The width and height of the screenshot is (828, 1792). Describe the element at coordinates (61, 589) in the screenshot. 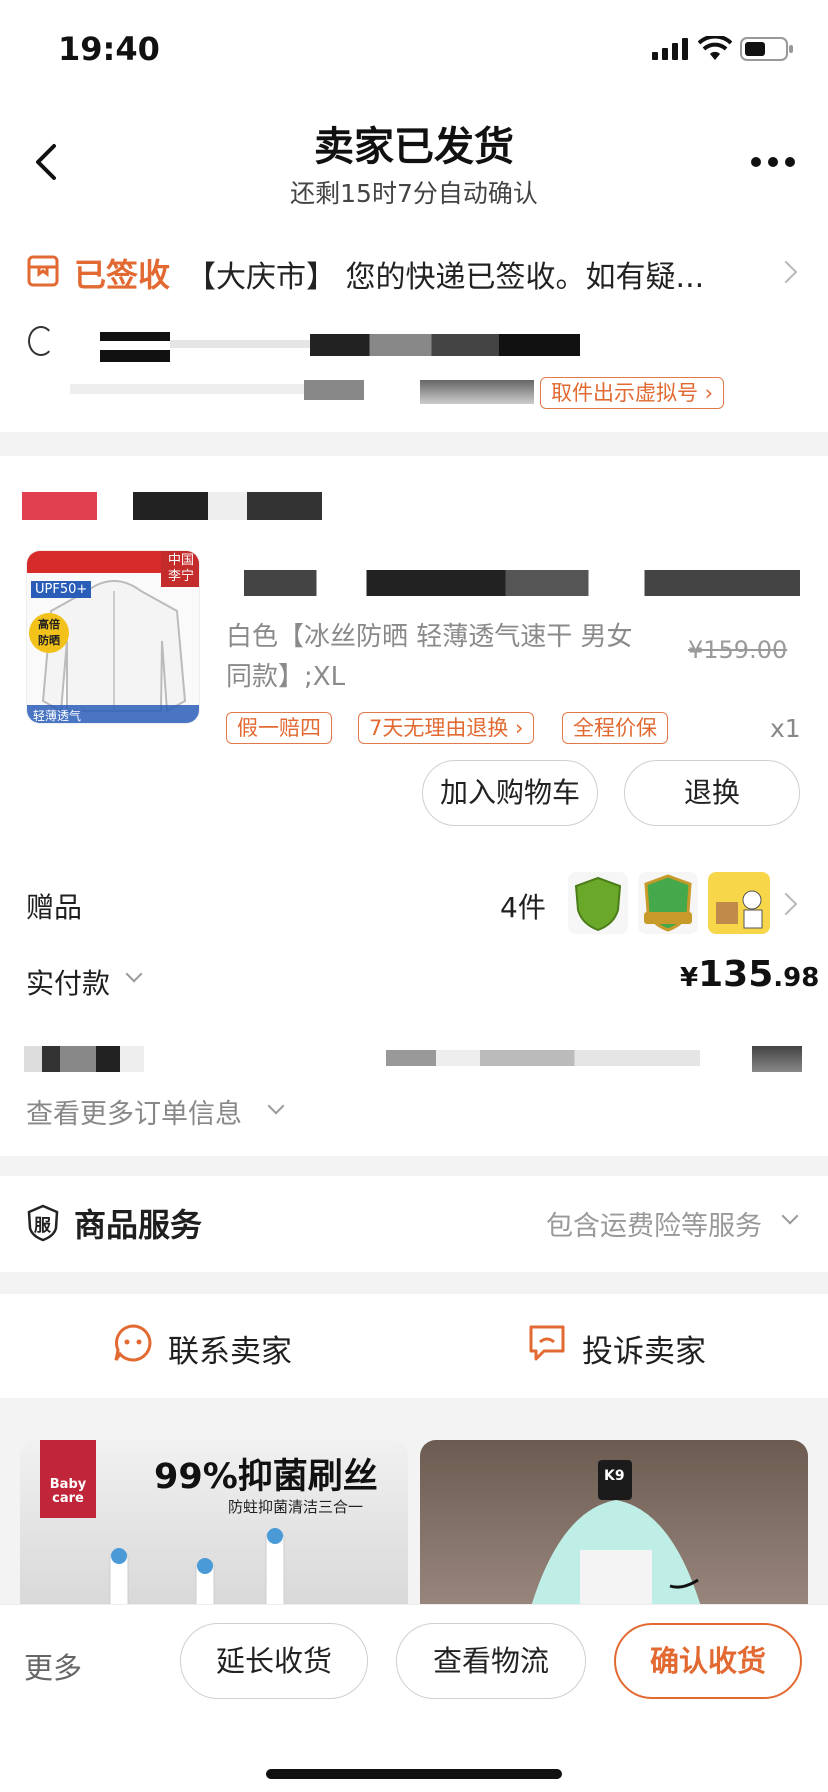

I see `thumb-upf-label: UPF50+` at that location.